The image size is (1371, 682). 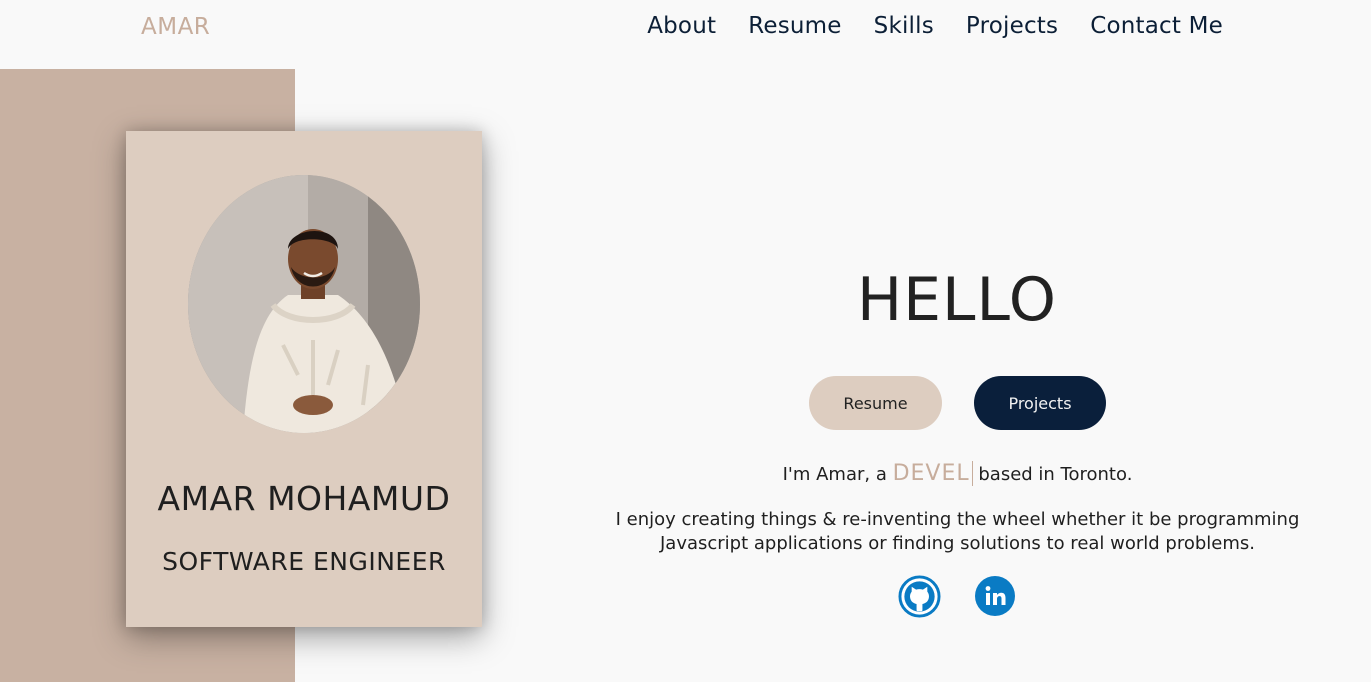 What do you see at coordinates (794, 26) in the screenshot?
I see `nav-resume: Resume` at bounding box center [794, 26].